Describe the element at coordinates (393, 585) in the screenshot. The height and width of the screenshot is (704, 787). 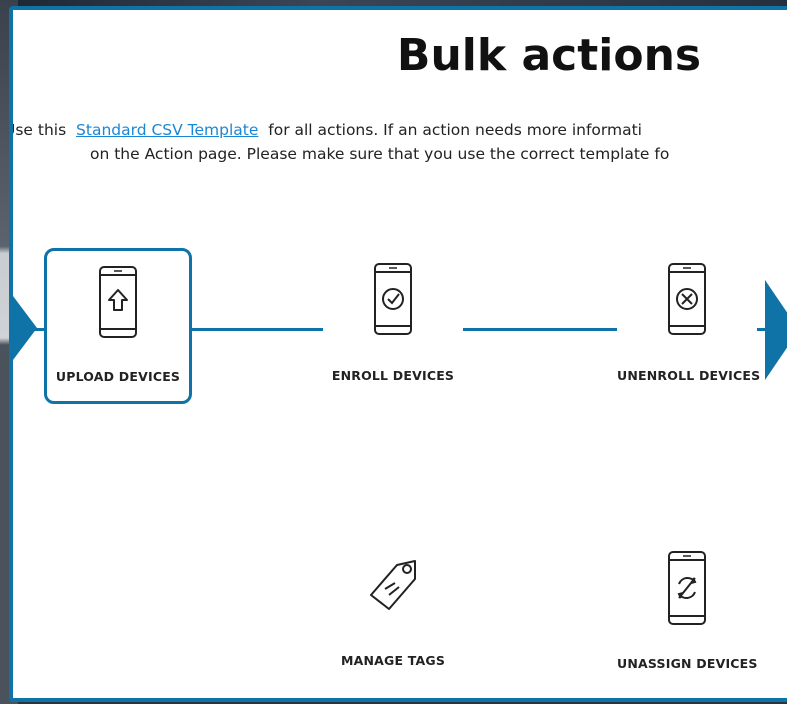
I see `tag-icon` at that location.